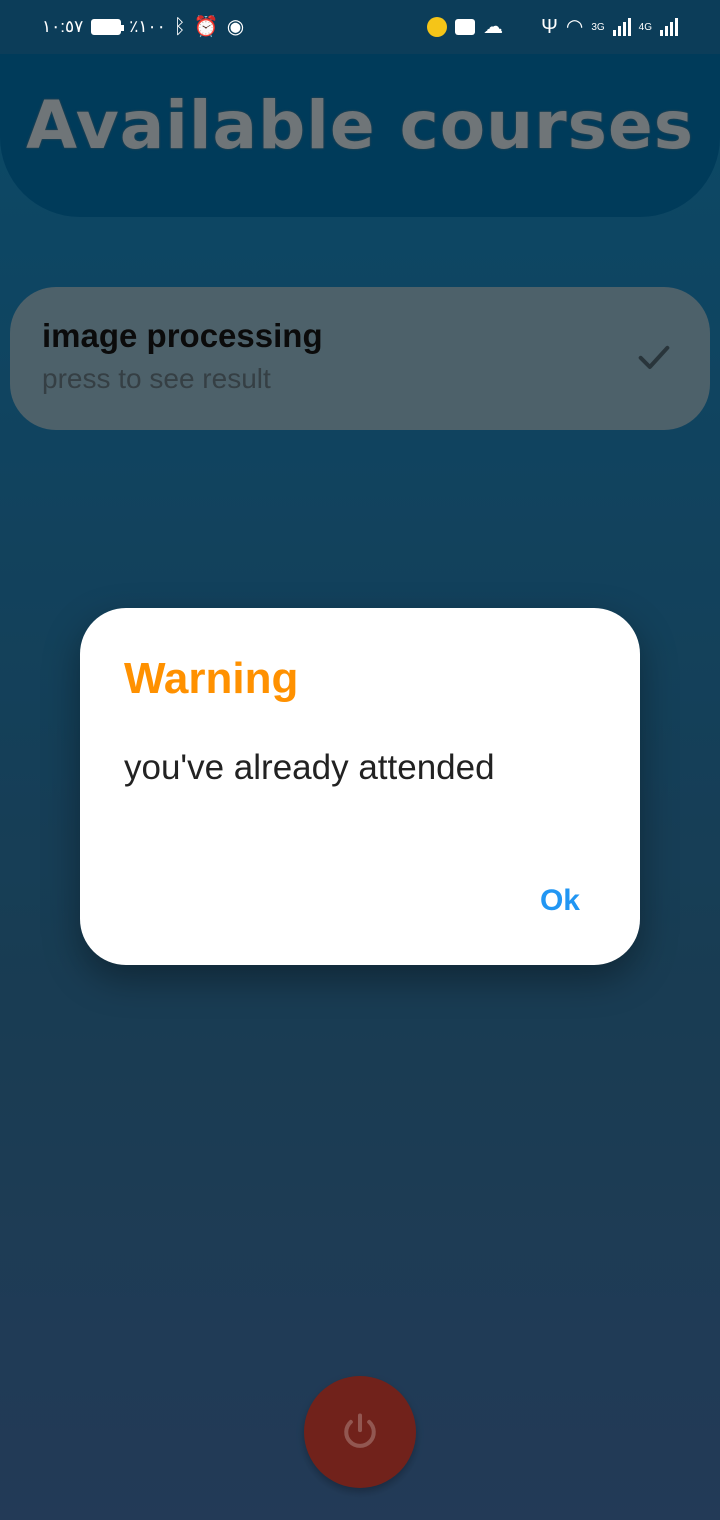 This screenshot has height=1520, width=720. I want to click on notification-card-icon, so click(465, 27).